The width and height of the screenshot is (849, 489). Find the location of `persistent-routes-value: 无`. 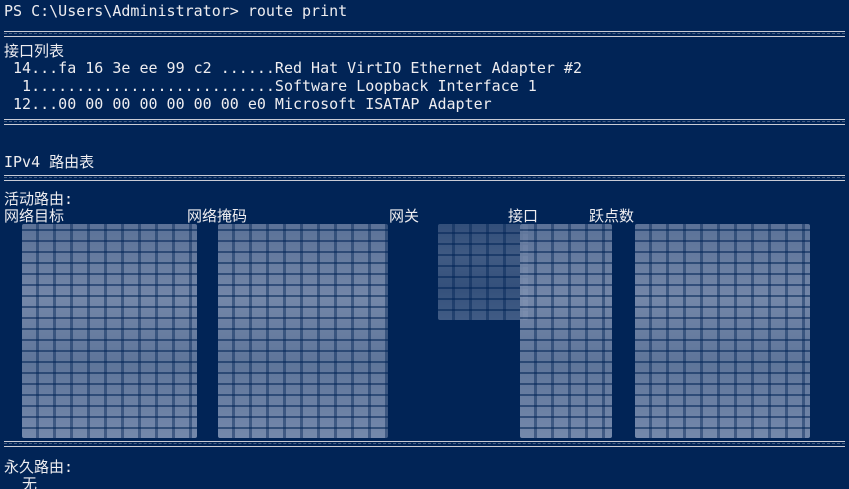

persistent-routes-value: 无 is located at coordinates (21, 482).